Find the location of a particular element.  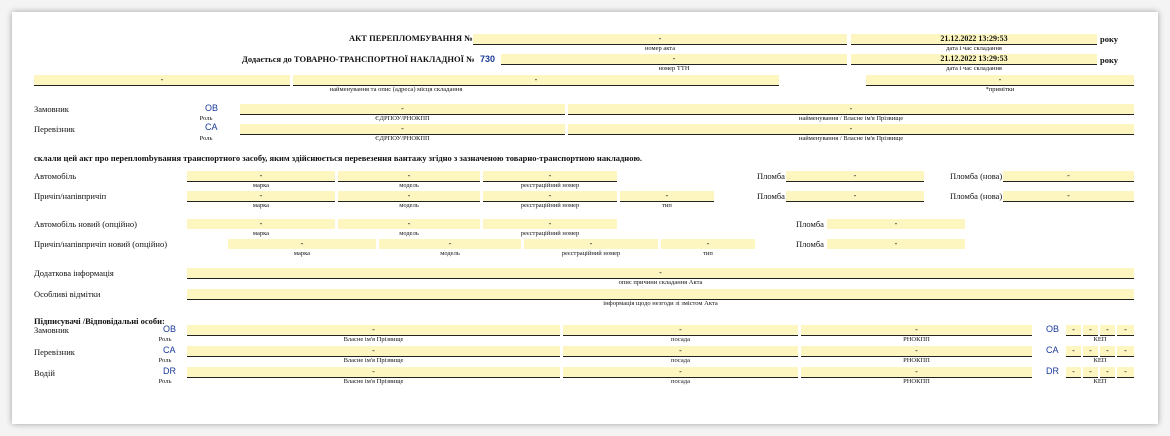

customer-edrpou-field: - is located at coordinates (402, 109).